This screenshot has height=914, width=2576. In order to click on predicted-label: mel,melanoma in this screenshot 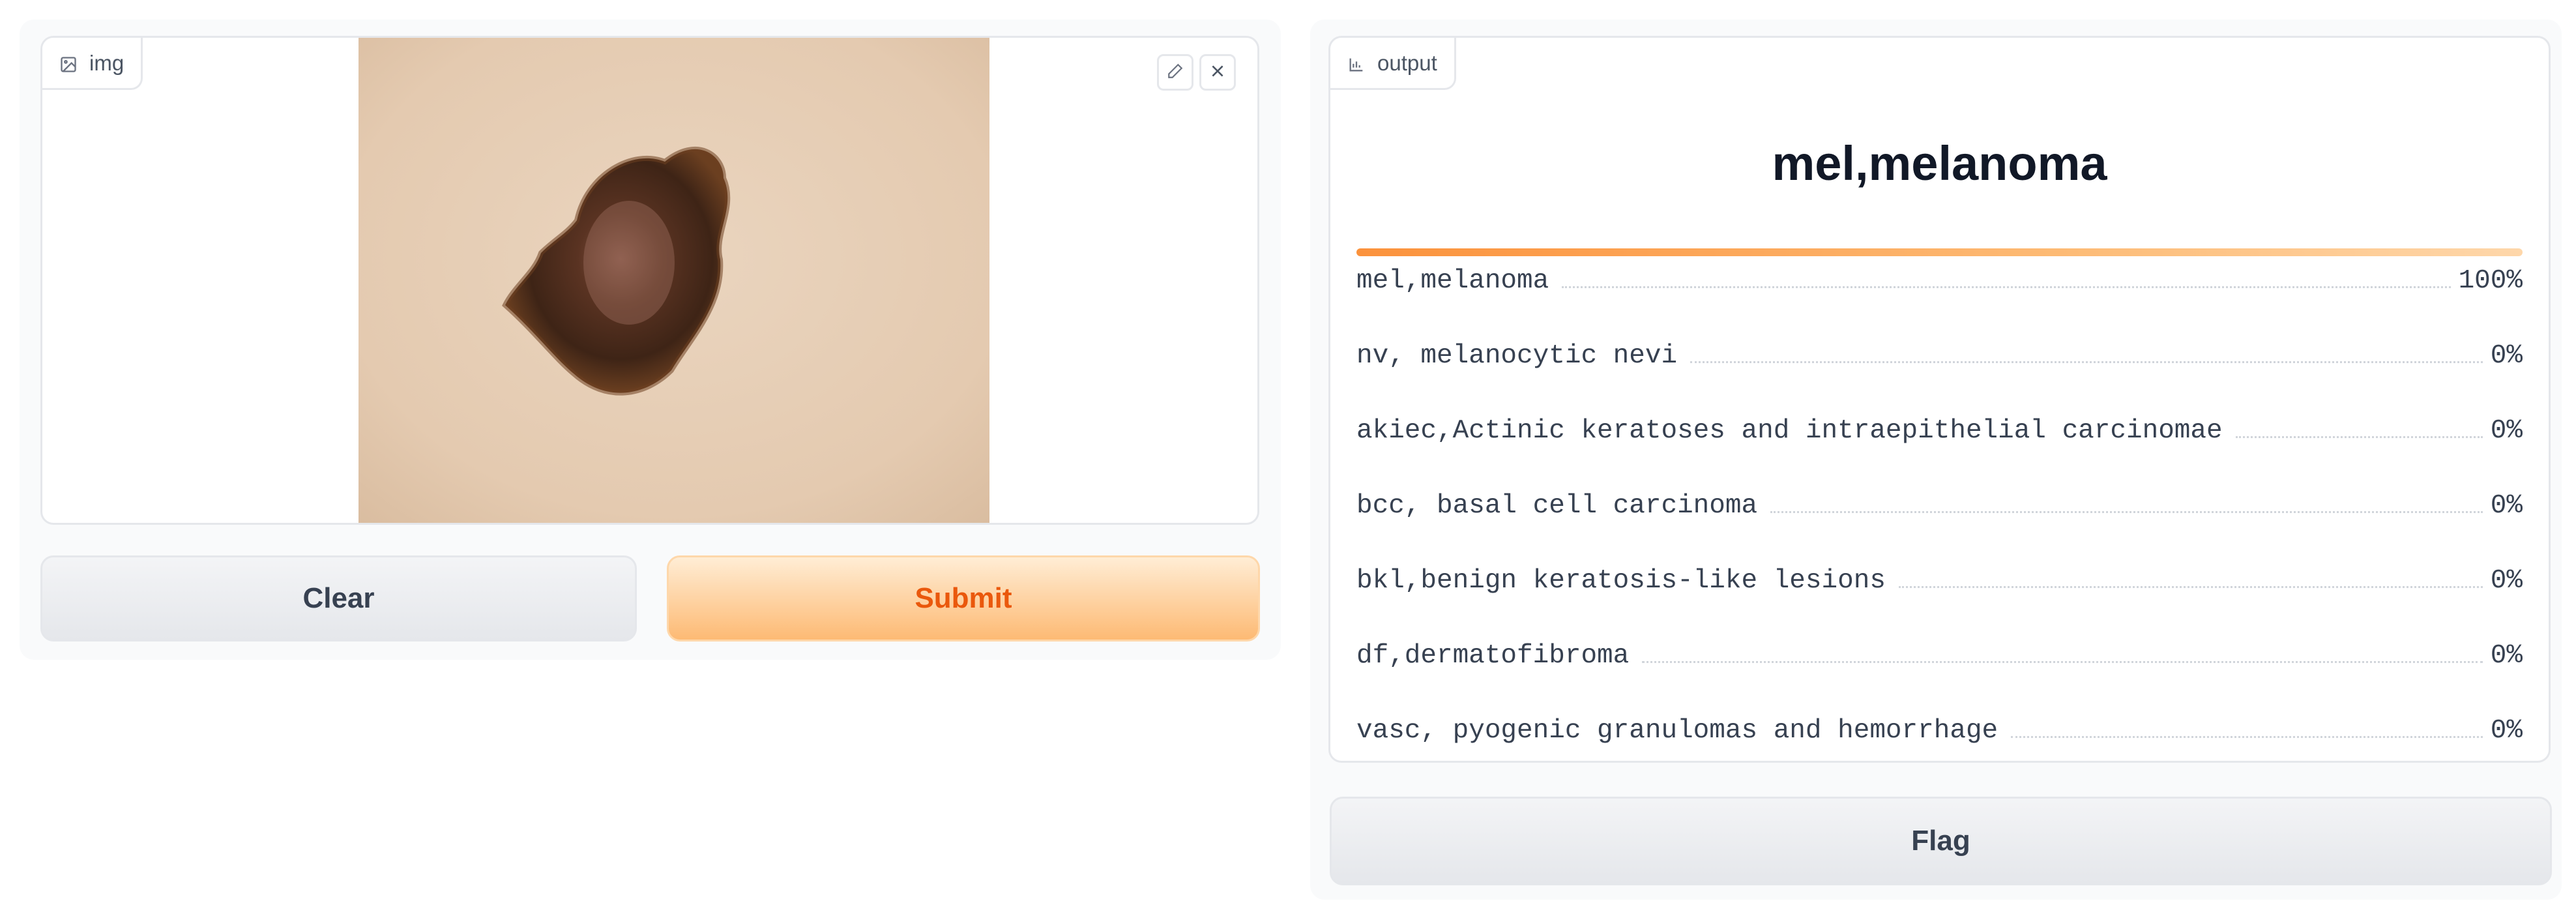, I will do `click(1939, 163)`.